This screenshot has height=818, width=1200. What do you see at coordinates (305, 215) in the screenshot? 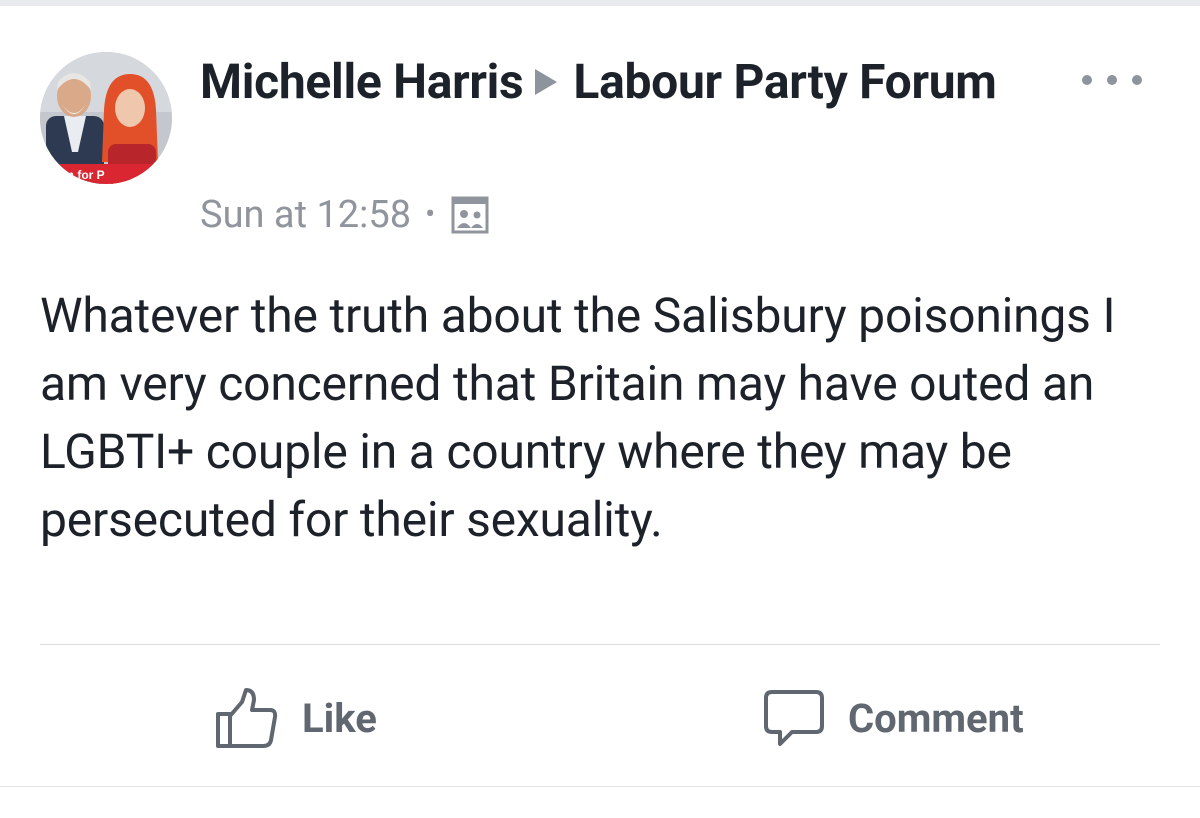
I see `timestamp: Sun at 12:58` at bounding box center [305, 215].